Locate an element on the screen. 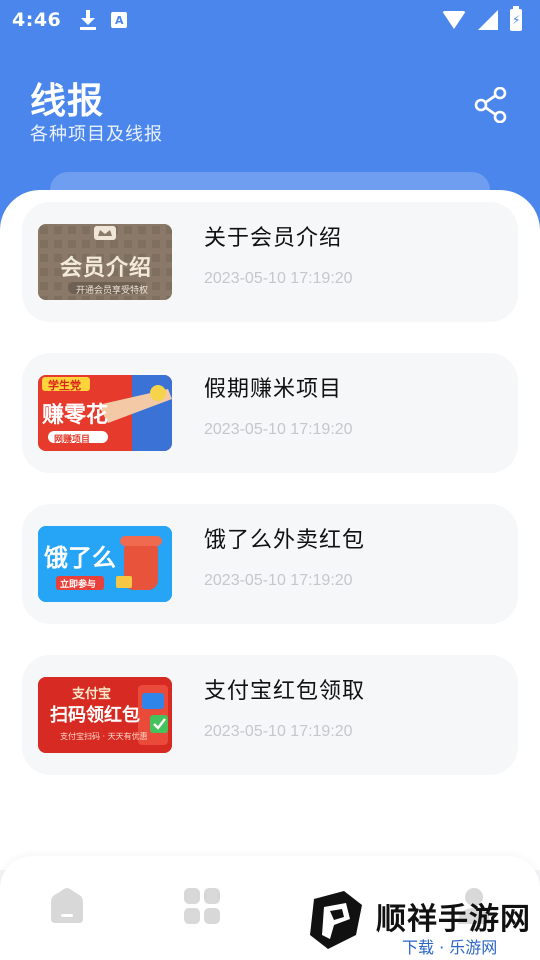 Image resolution: width=540 pixels, height=960 pixels. thumbnail-title: 会员介绍 is located at coordinates (106, 268).